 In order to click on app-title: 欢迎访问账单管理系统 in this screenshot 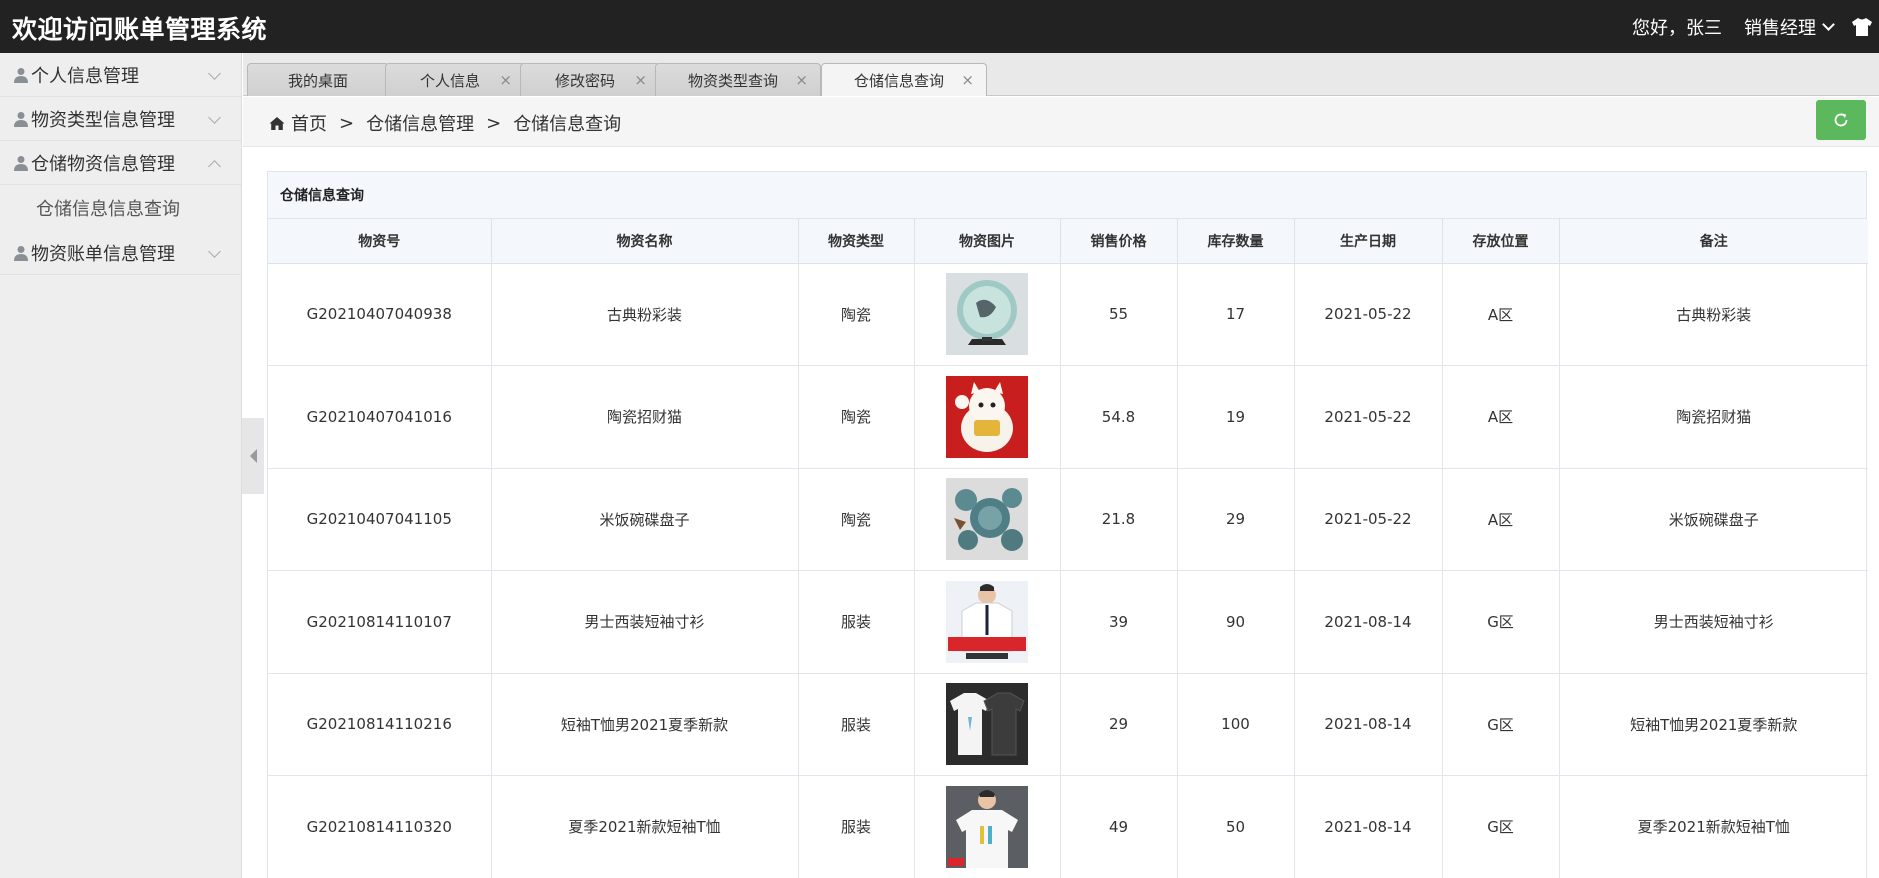, I will do `click(140, 29)`.